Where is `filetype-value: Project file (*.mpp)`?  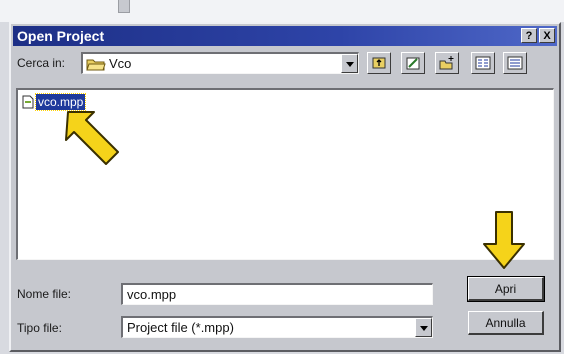
filetype-value: Project file (*.mpp) is located at coordinates (180, 327).